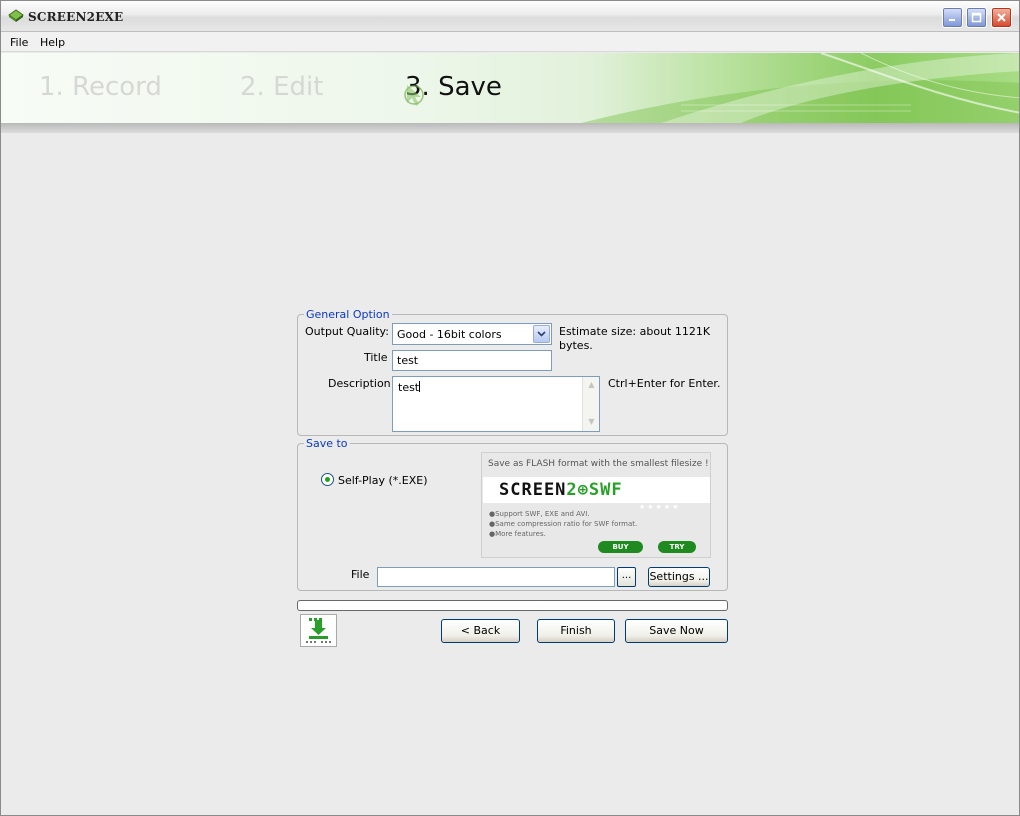  What do you see at coordinates (591, 385) in the screenshot?
I see `scroll-up-icon: ▲` at bounding box center [591, 385].